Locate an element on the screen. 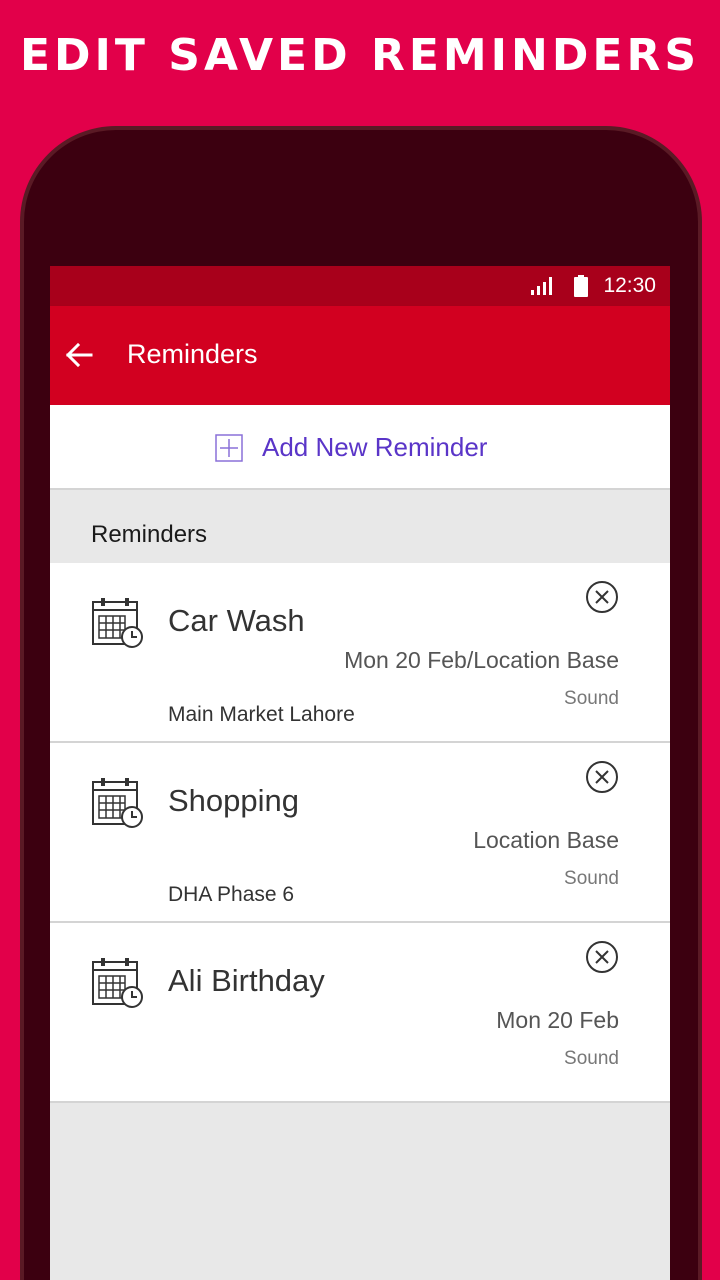  reminder-location: Main Market Lahore is located at coordinates (261, 714).